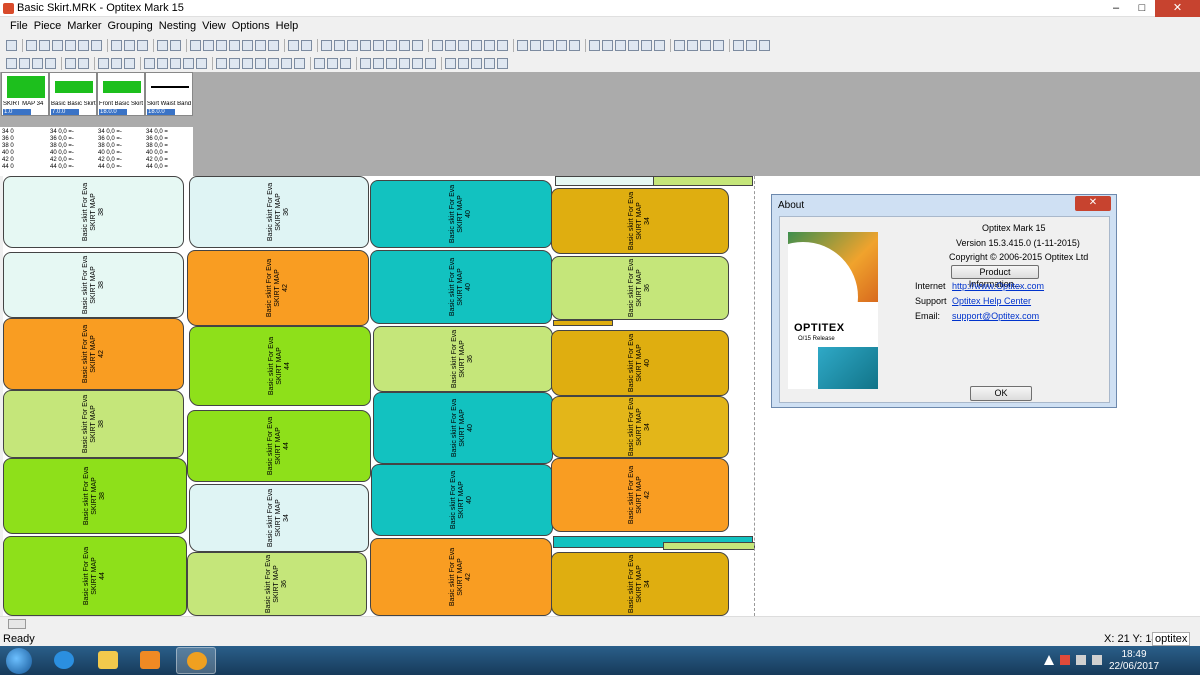  What do you see at coordinates (25, 94) in the screenshot?
I see `piece-card: SKIRT MAP 34 1.0` at bounding box center [25, 94].